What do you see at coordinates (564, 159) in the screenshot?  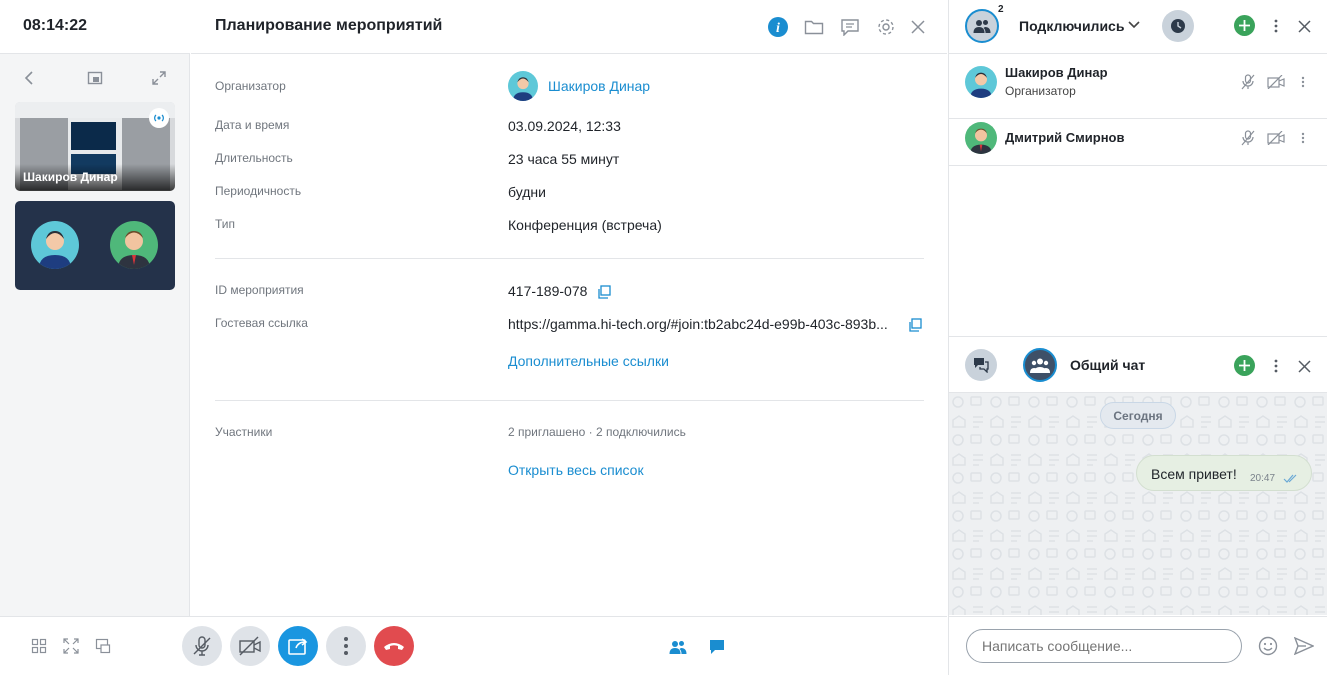 I see `duration-value: 23 часа 55 минут` at bounding box center [564, 159].